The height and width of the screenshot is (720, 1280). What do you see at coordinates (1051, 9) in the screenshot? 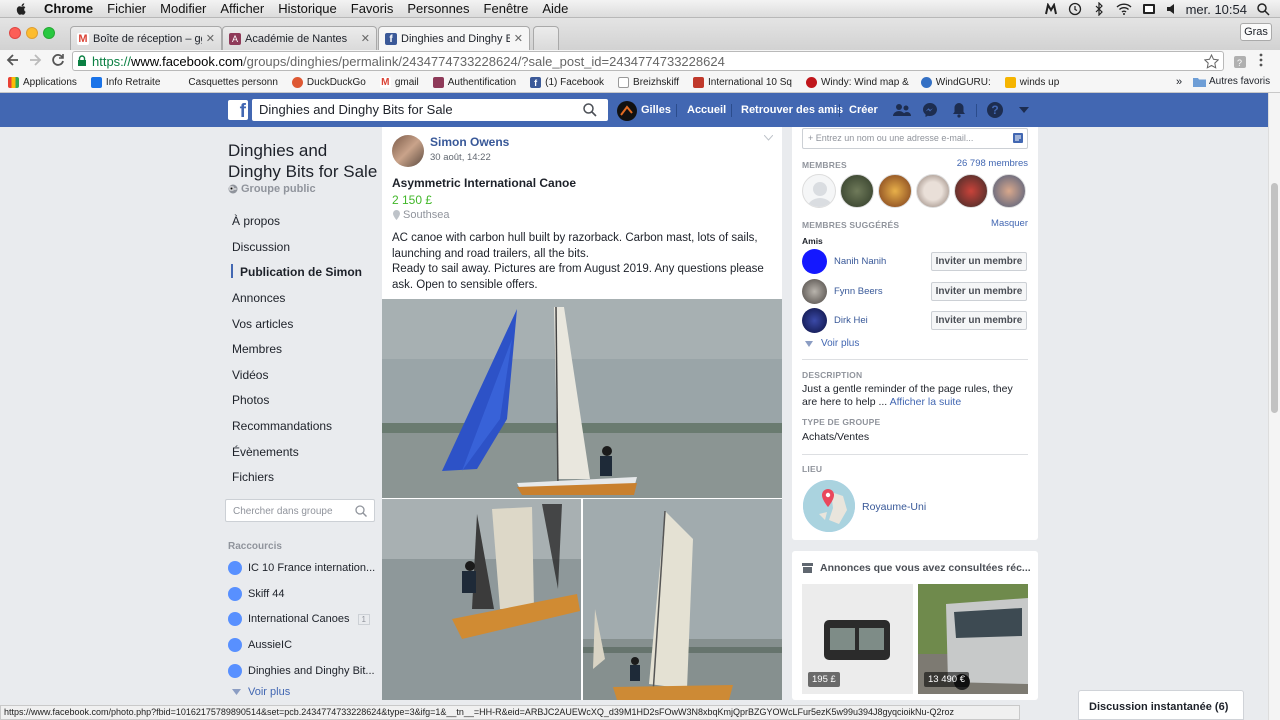
I see `malwarebytes-icon` at bounding box center [1051, 9].